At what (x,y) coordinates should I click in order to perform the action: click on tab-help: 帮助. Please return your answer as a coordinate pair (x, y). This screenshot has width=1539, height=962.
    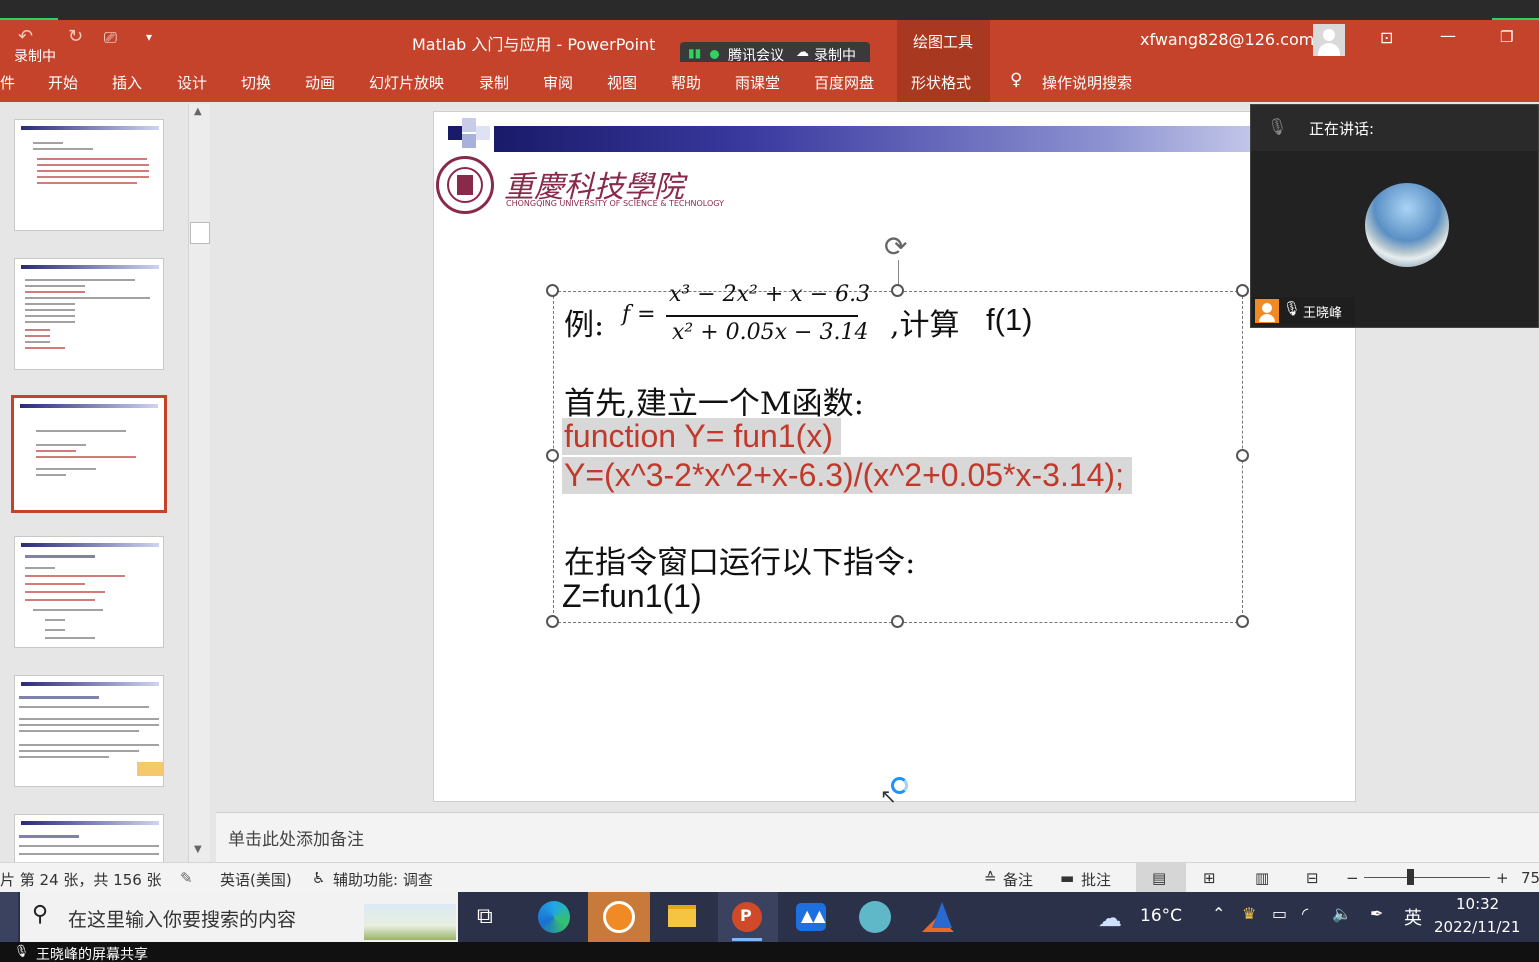
    Looking at the image, I should click on (686, 82).